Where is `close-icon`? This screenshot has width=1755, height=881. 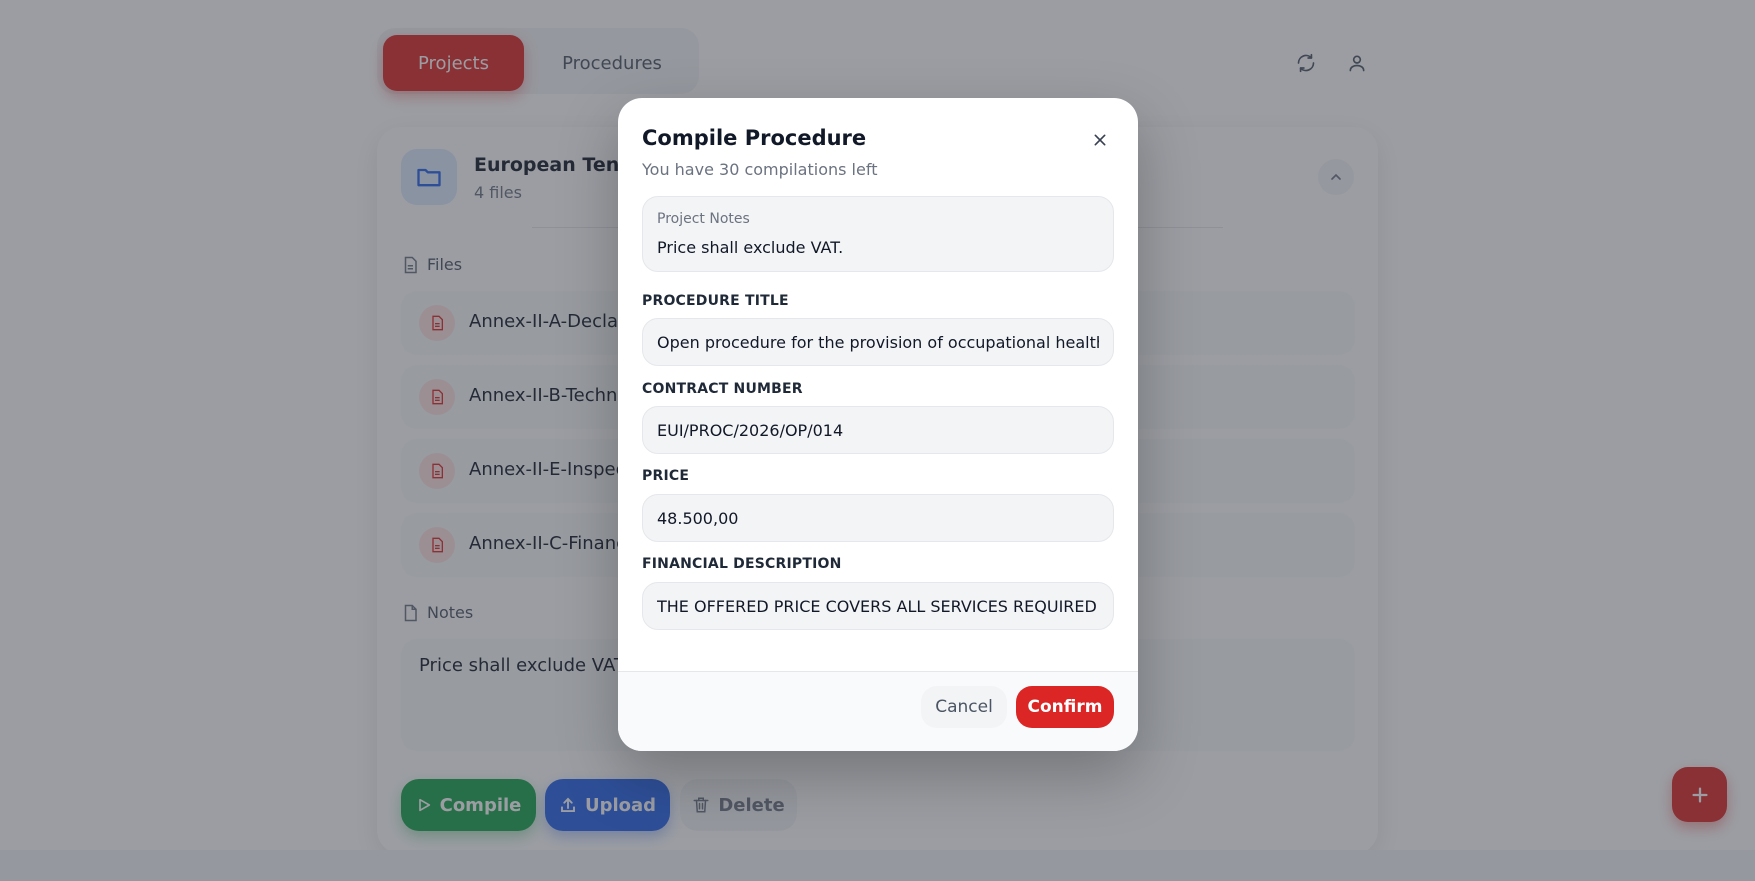
close-icon is located at coordinates (1100, 140).